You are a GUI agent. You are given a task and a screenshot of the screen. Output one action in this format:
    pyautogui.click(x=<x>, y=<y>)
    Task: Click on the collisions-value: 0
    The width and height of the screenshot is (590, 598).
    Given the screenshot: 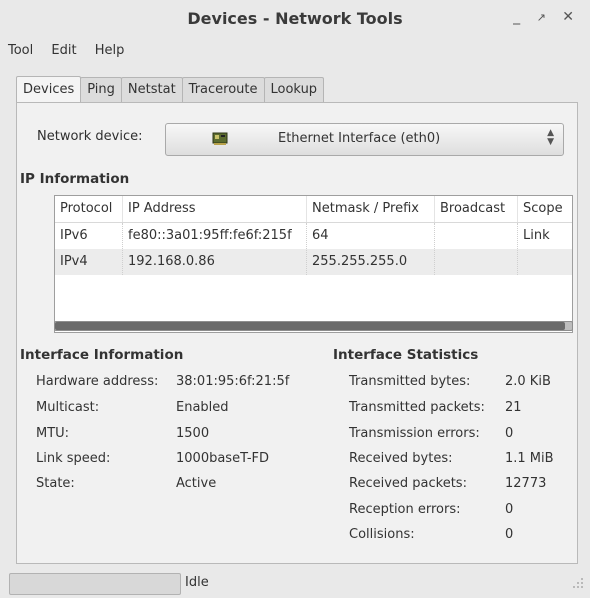 What is the action you would take?
    pyautogui.click(x=509, y=534)
    